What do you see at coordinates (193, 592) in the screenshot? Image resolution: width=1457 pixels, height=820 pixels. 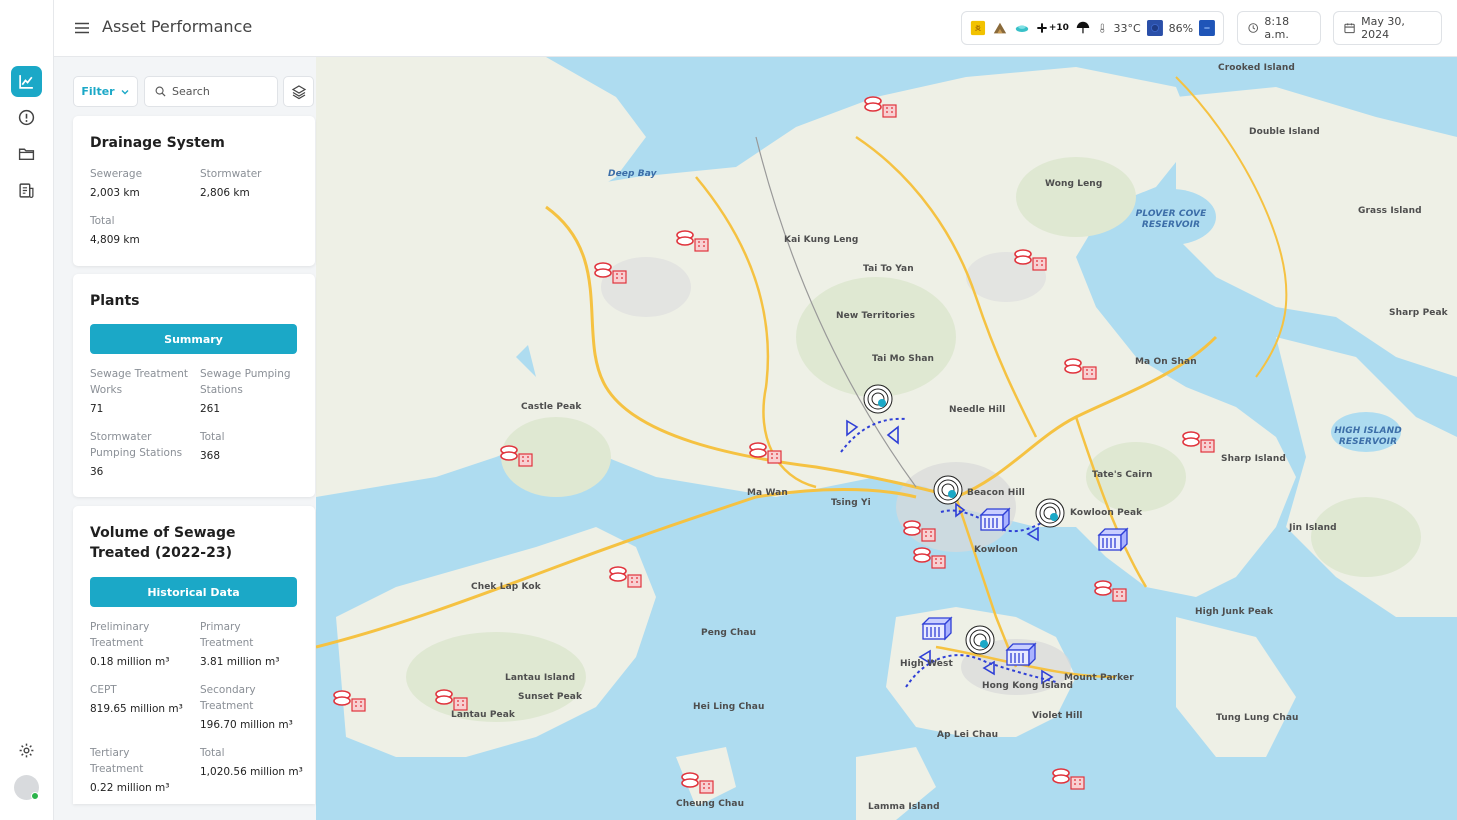 I see `historical-data-button: Historical Data` at bounding box center [193, 592].